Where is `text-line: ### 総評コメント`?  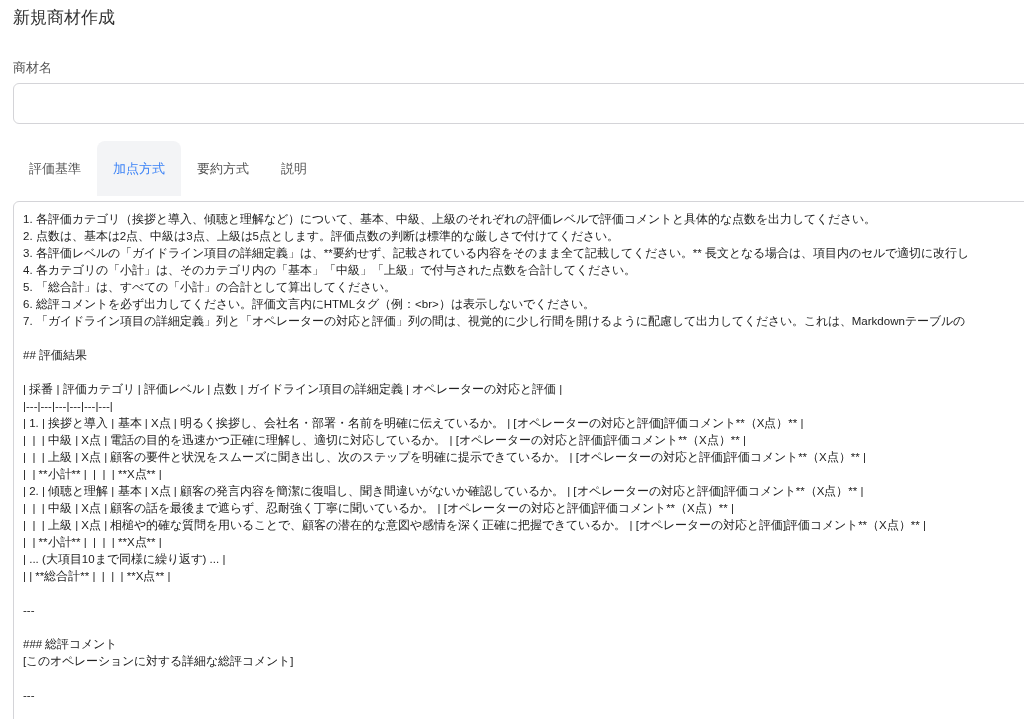 text-line: ### 総評コメント is located at coordinates (70, 644).